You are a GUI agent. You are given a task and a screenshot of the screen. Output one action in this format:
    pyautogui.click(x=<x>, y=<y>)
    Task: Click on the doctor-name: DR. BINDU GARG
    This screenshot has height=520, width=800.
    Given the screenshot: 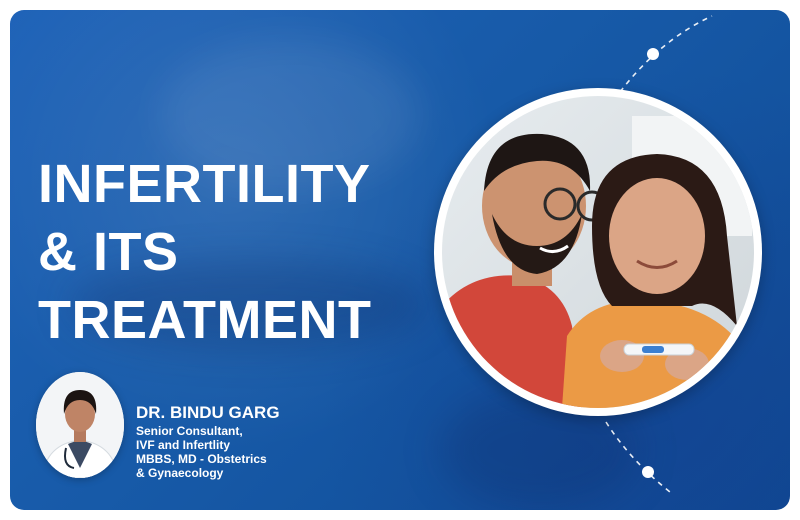 What is the action you would take?
    pyautogui.click(x=208, y=412)
    